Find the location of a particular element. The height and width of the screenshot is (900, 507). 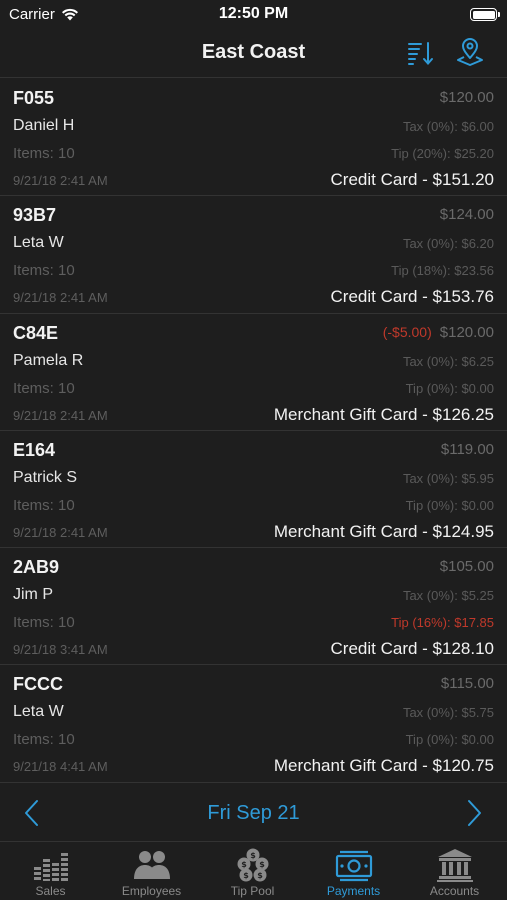

tax-amount: Tax (0%): $5.25 is located at coordinates (448, 596).